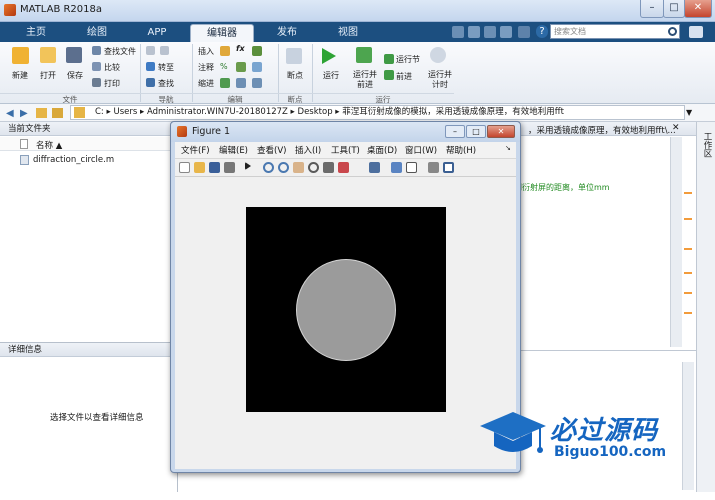 The width and height of the screenshot is (715, 500). What do you see at coordinates (374, 167) in the screenshot?
I see `link-plot-icon` at bounding box center [374, 167].